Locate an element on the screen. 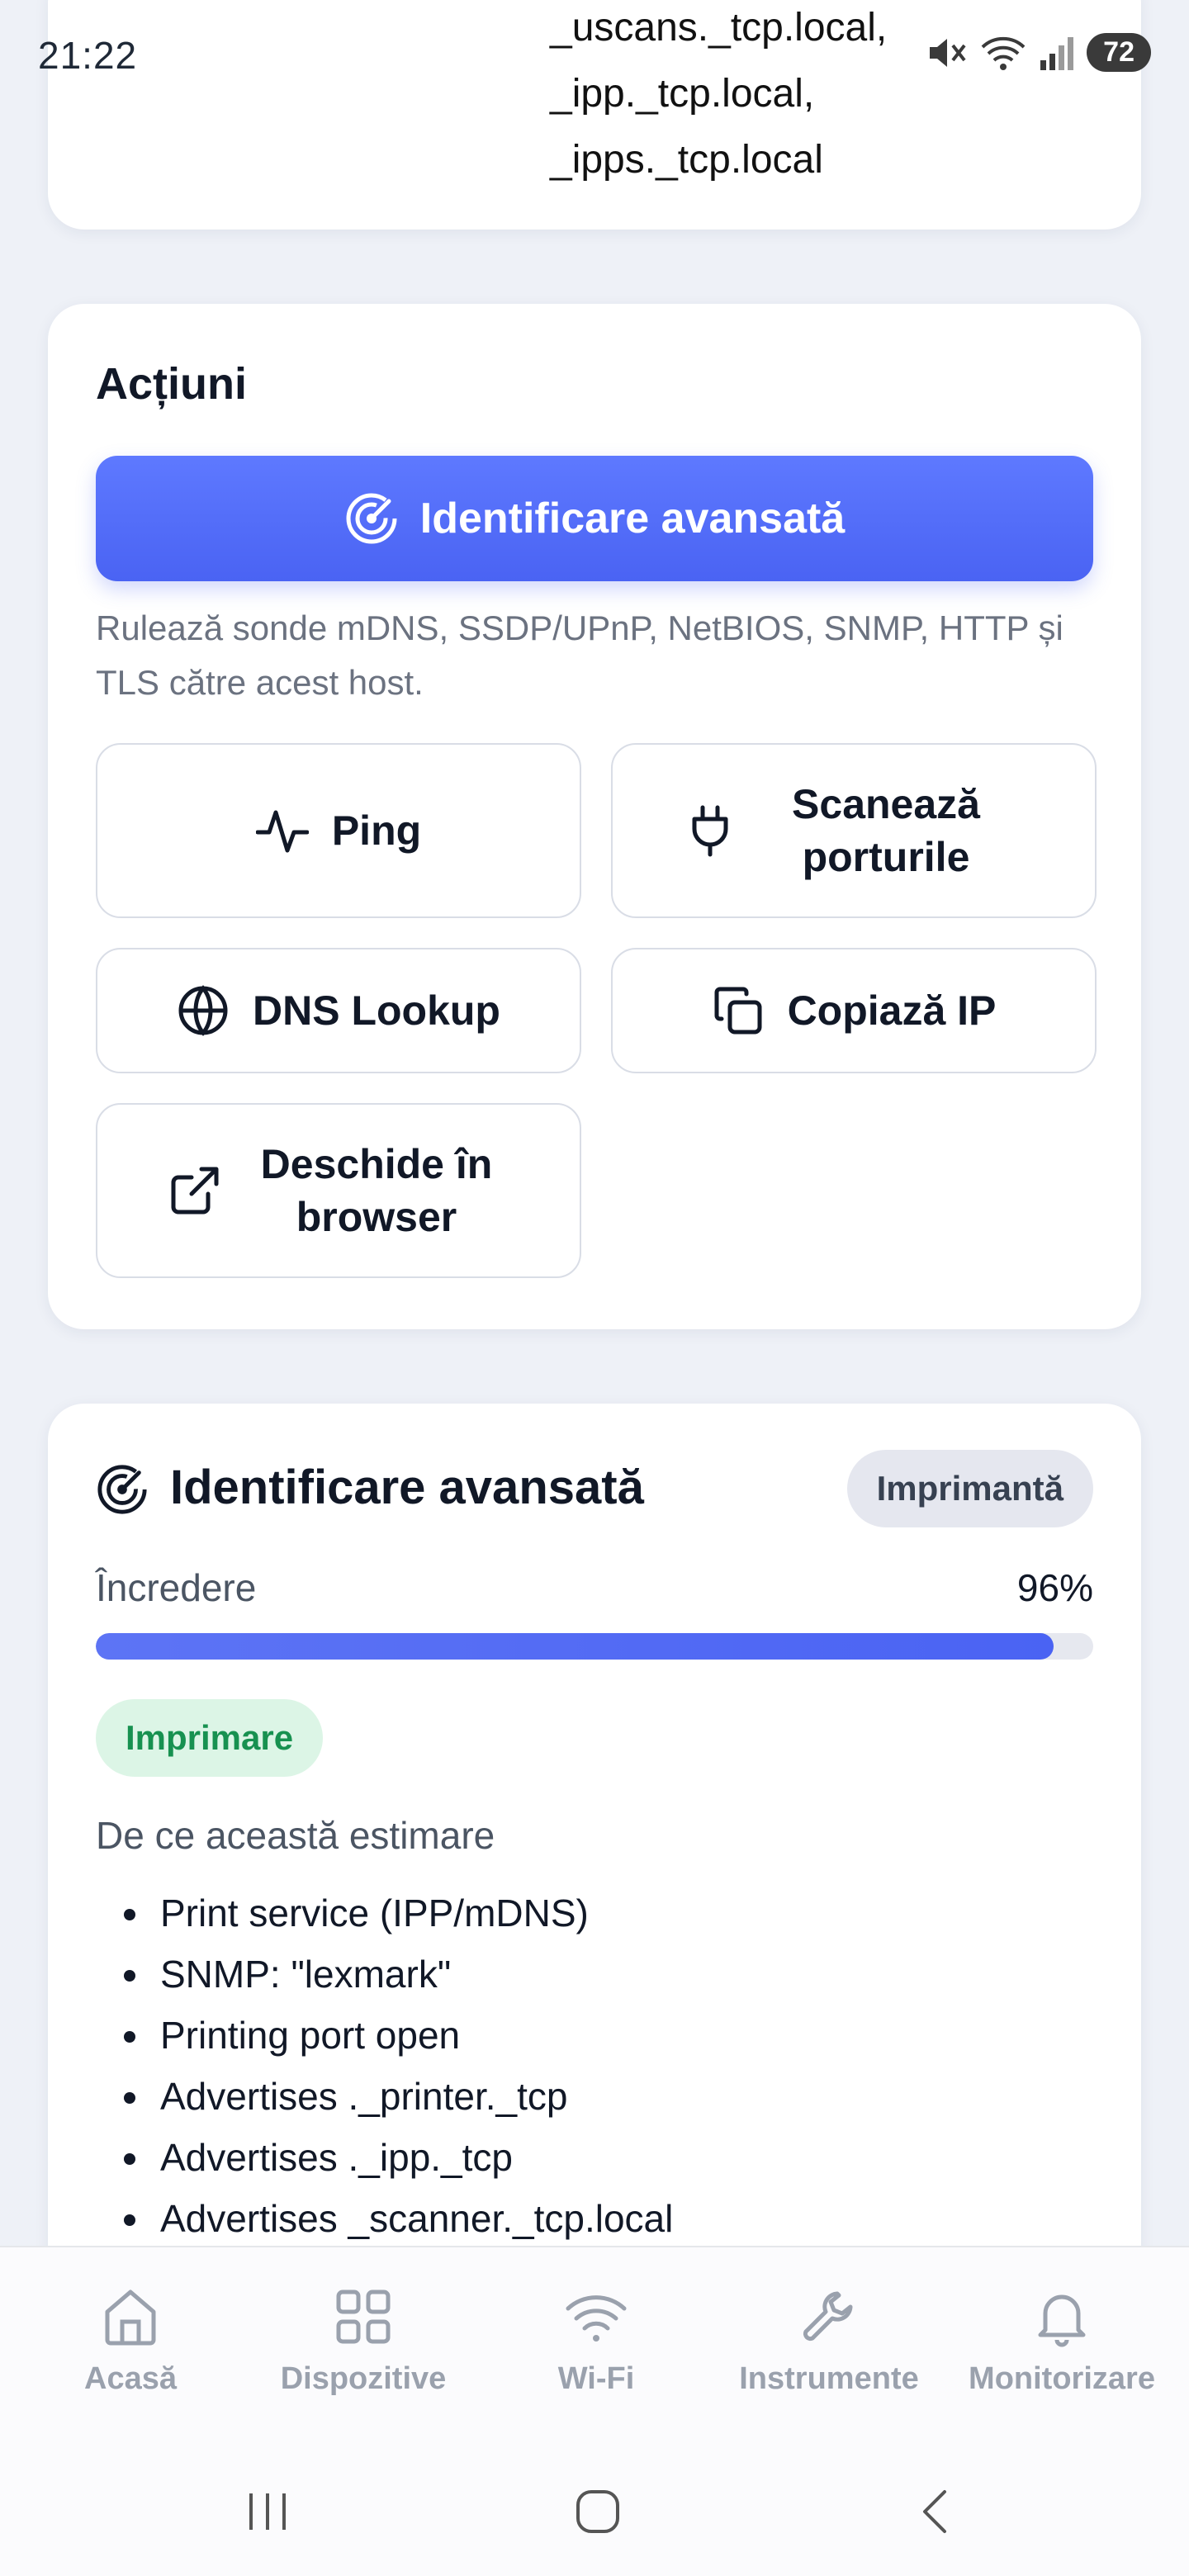  confidence-progress-bar is located at coordinates (594, 1646).